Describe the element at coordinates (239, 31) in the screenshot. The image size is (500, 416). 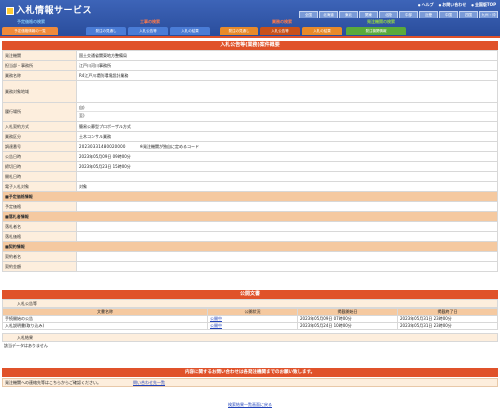
I see `tab-services-outlook: 発注の見通し` at that location.